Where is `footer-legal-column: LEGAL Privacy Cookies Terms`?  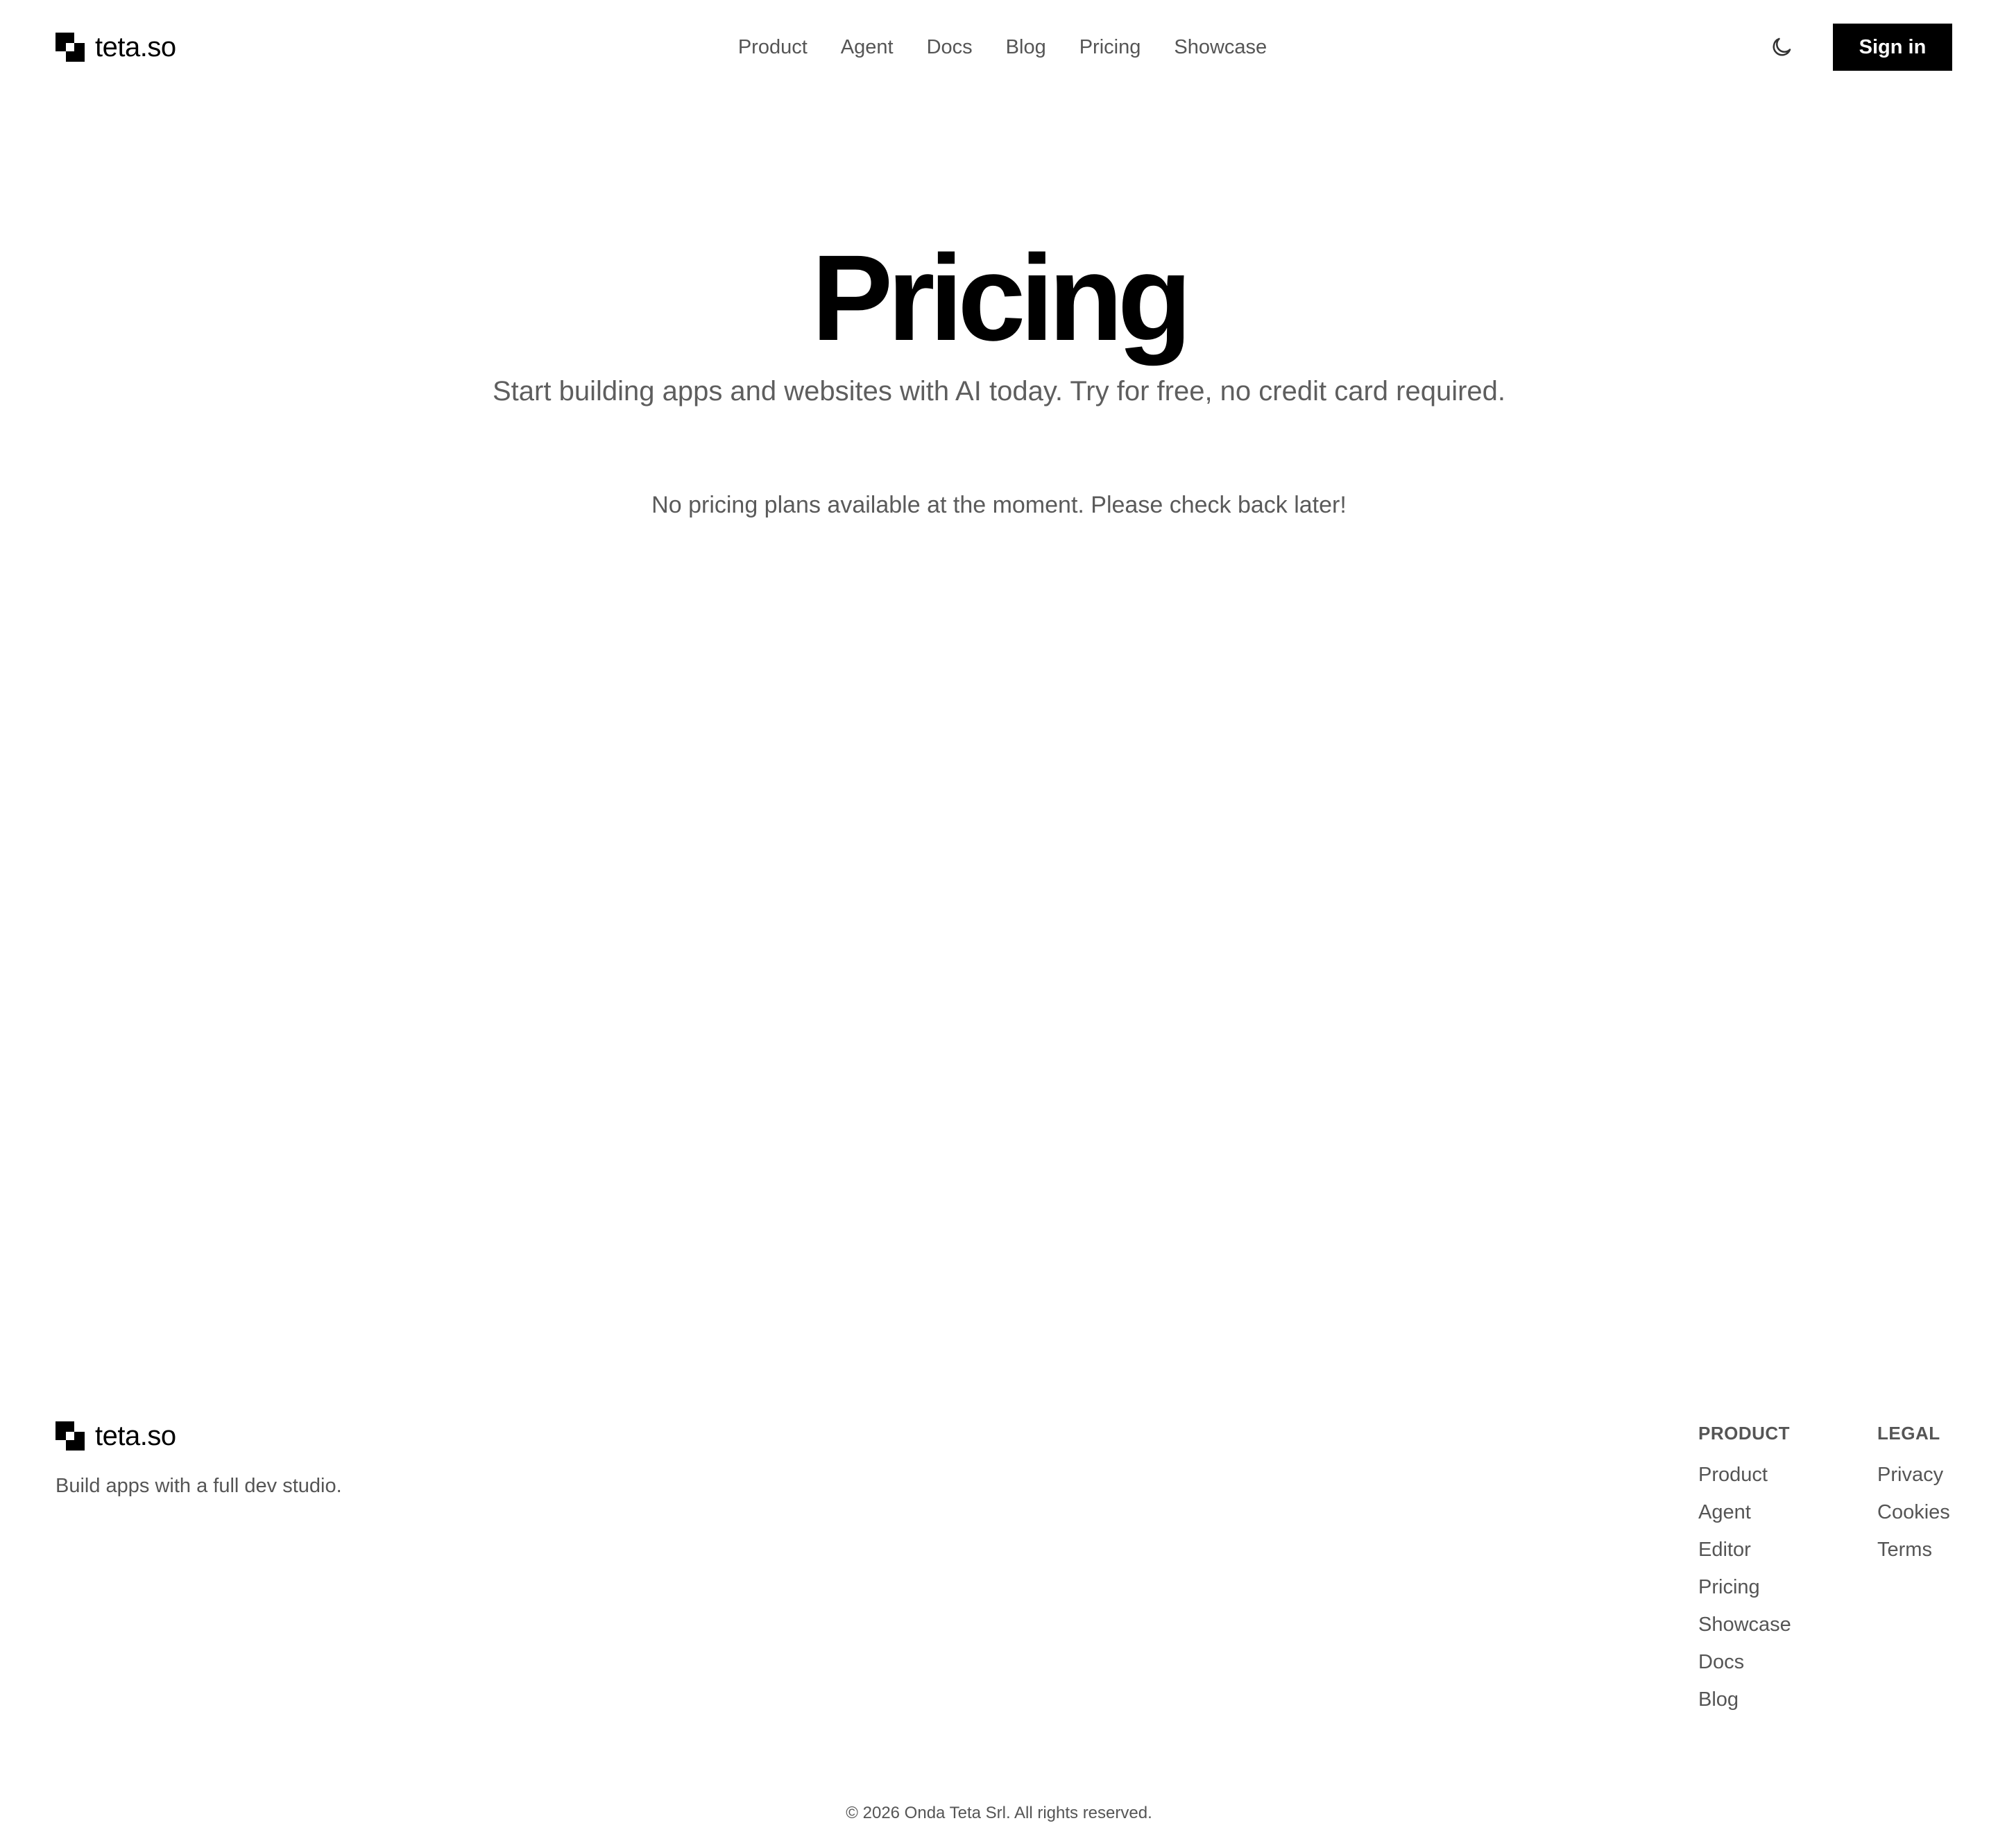 footer-legal-column: LEGAL Privacy Cookies Terms is located at coordinates (1913, 1497).